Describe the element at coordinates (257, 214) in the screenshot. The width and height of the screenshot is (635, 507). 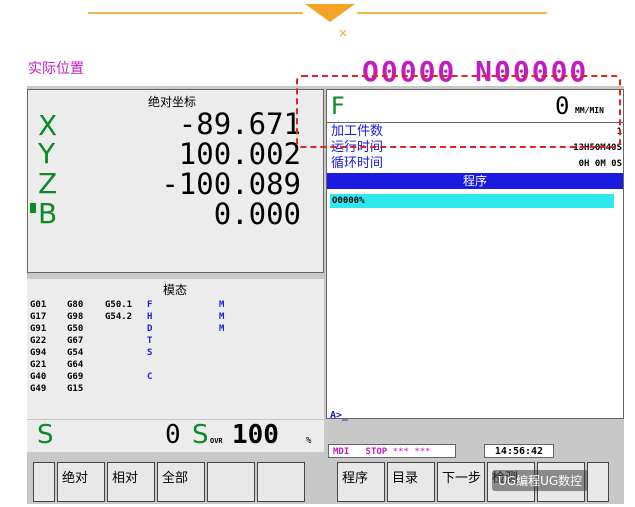
I see `axis-value-b: 0.000` at that location.